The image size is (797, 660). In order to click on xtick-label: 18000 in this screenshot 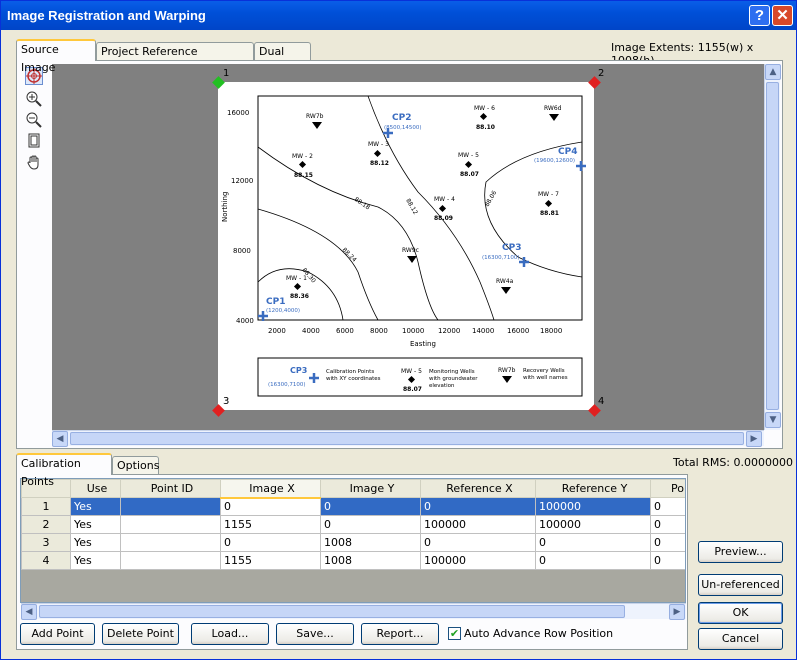, I will do `click(551, 331)`.